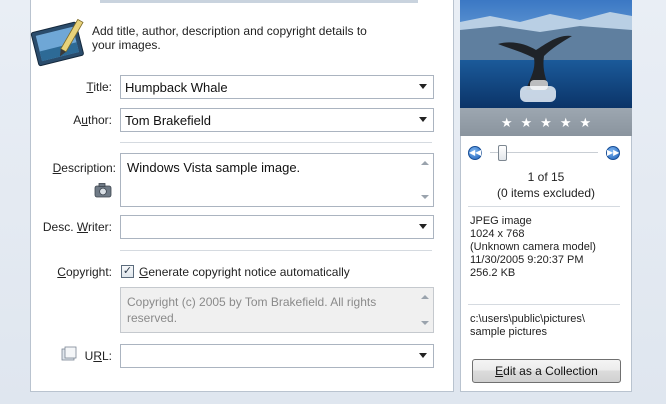 This screenshot has height=404, width=666. What do you see at coordinates (613, 153) in the screenshot?
I see `next-image-button: ▶▶` at bounding box center [613, 153].